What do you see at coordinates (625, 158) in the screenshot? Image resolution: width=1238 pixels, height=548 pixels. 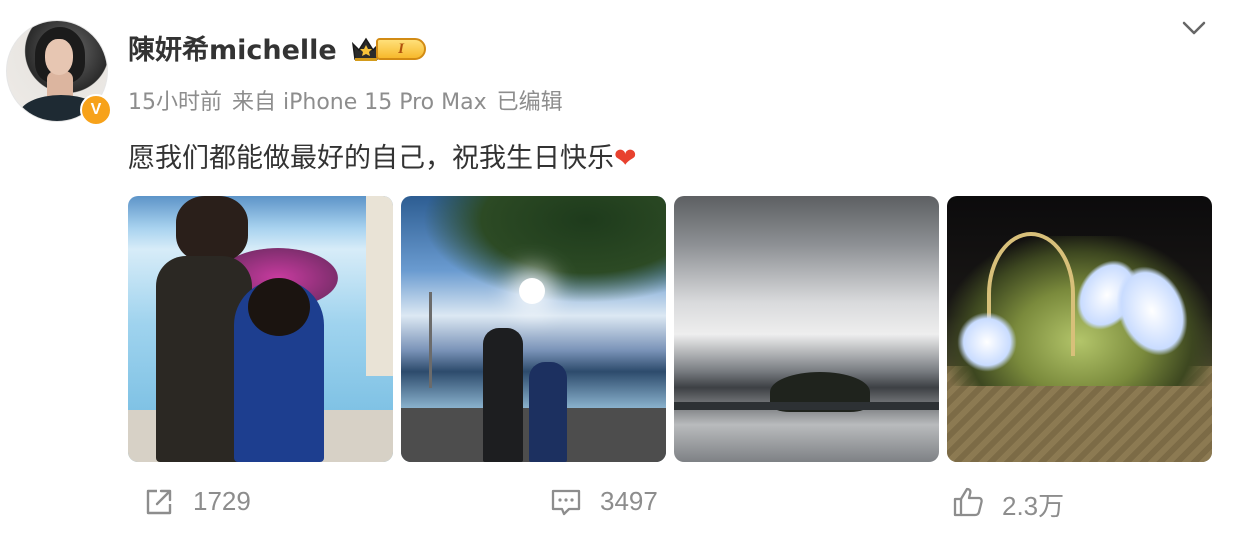 I see `heart-emoji: ❤` at bounding box center [625, 158].